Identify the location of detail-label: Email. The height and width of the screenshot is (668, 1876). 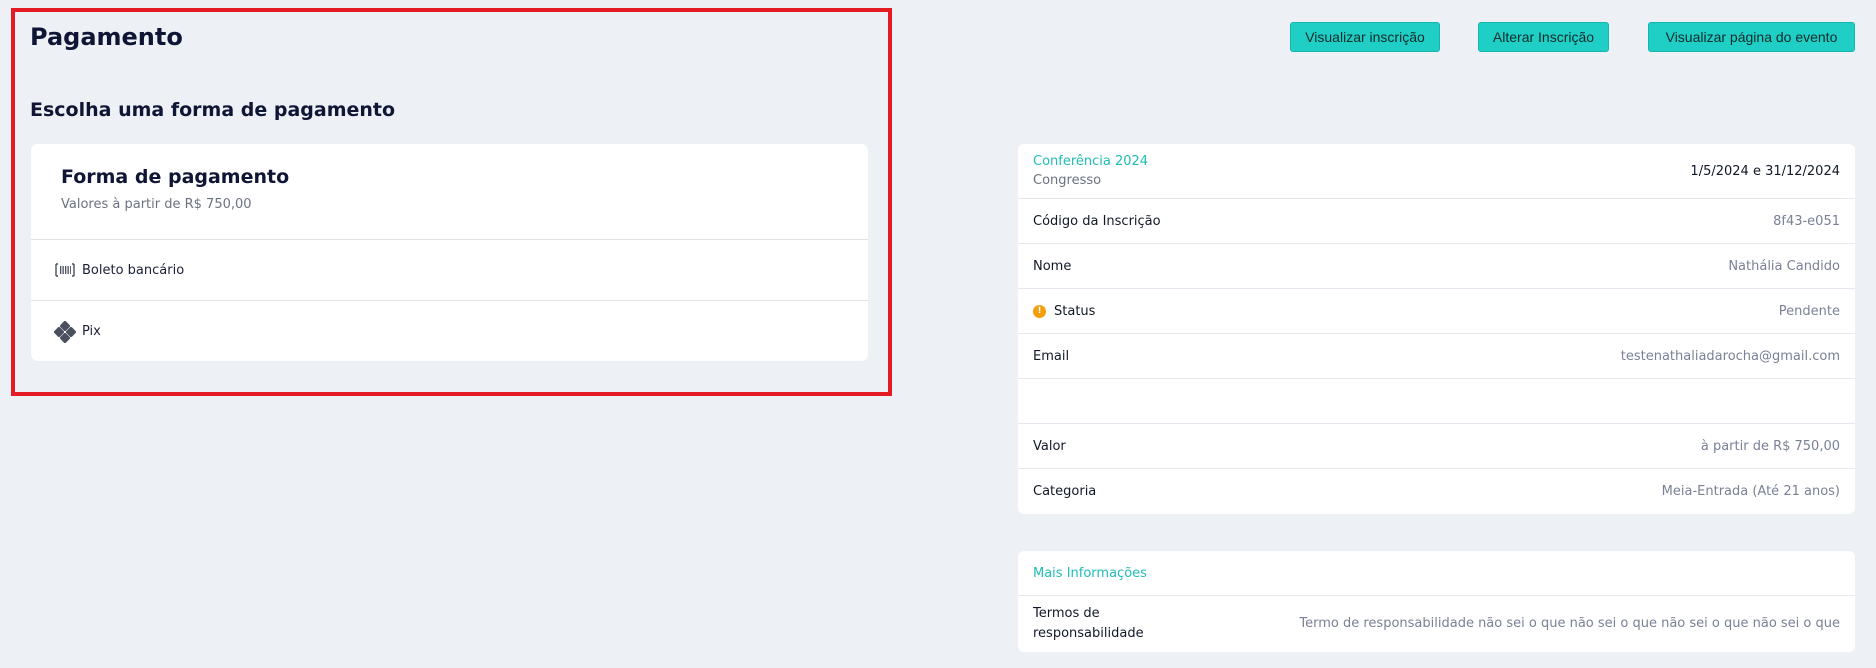
(1051, 356).